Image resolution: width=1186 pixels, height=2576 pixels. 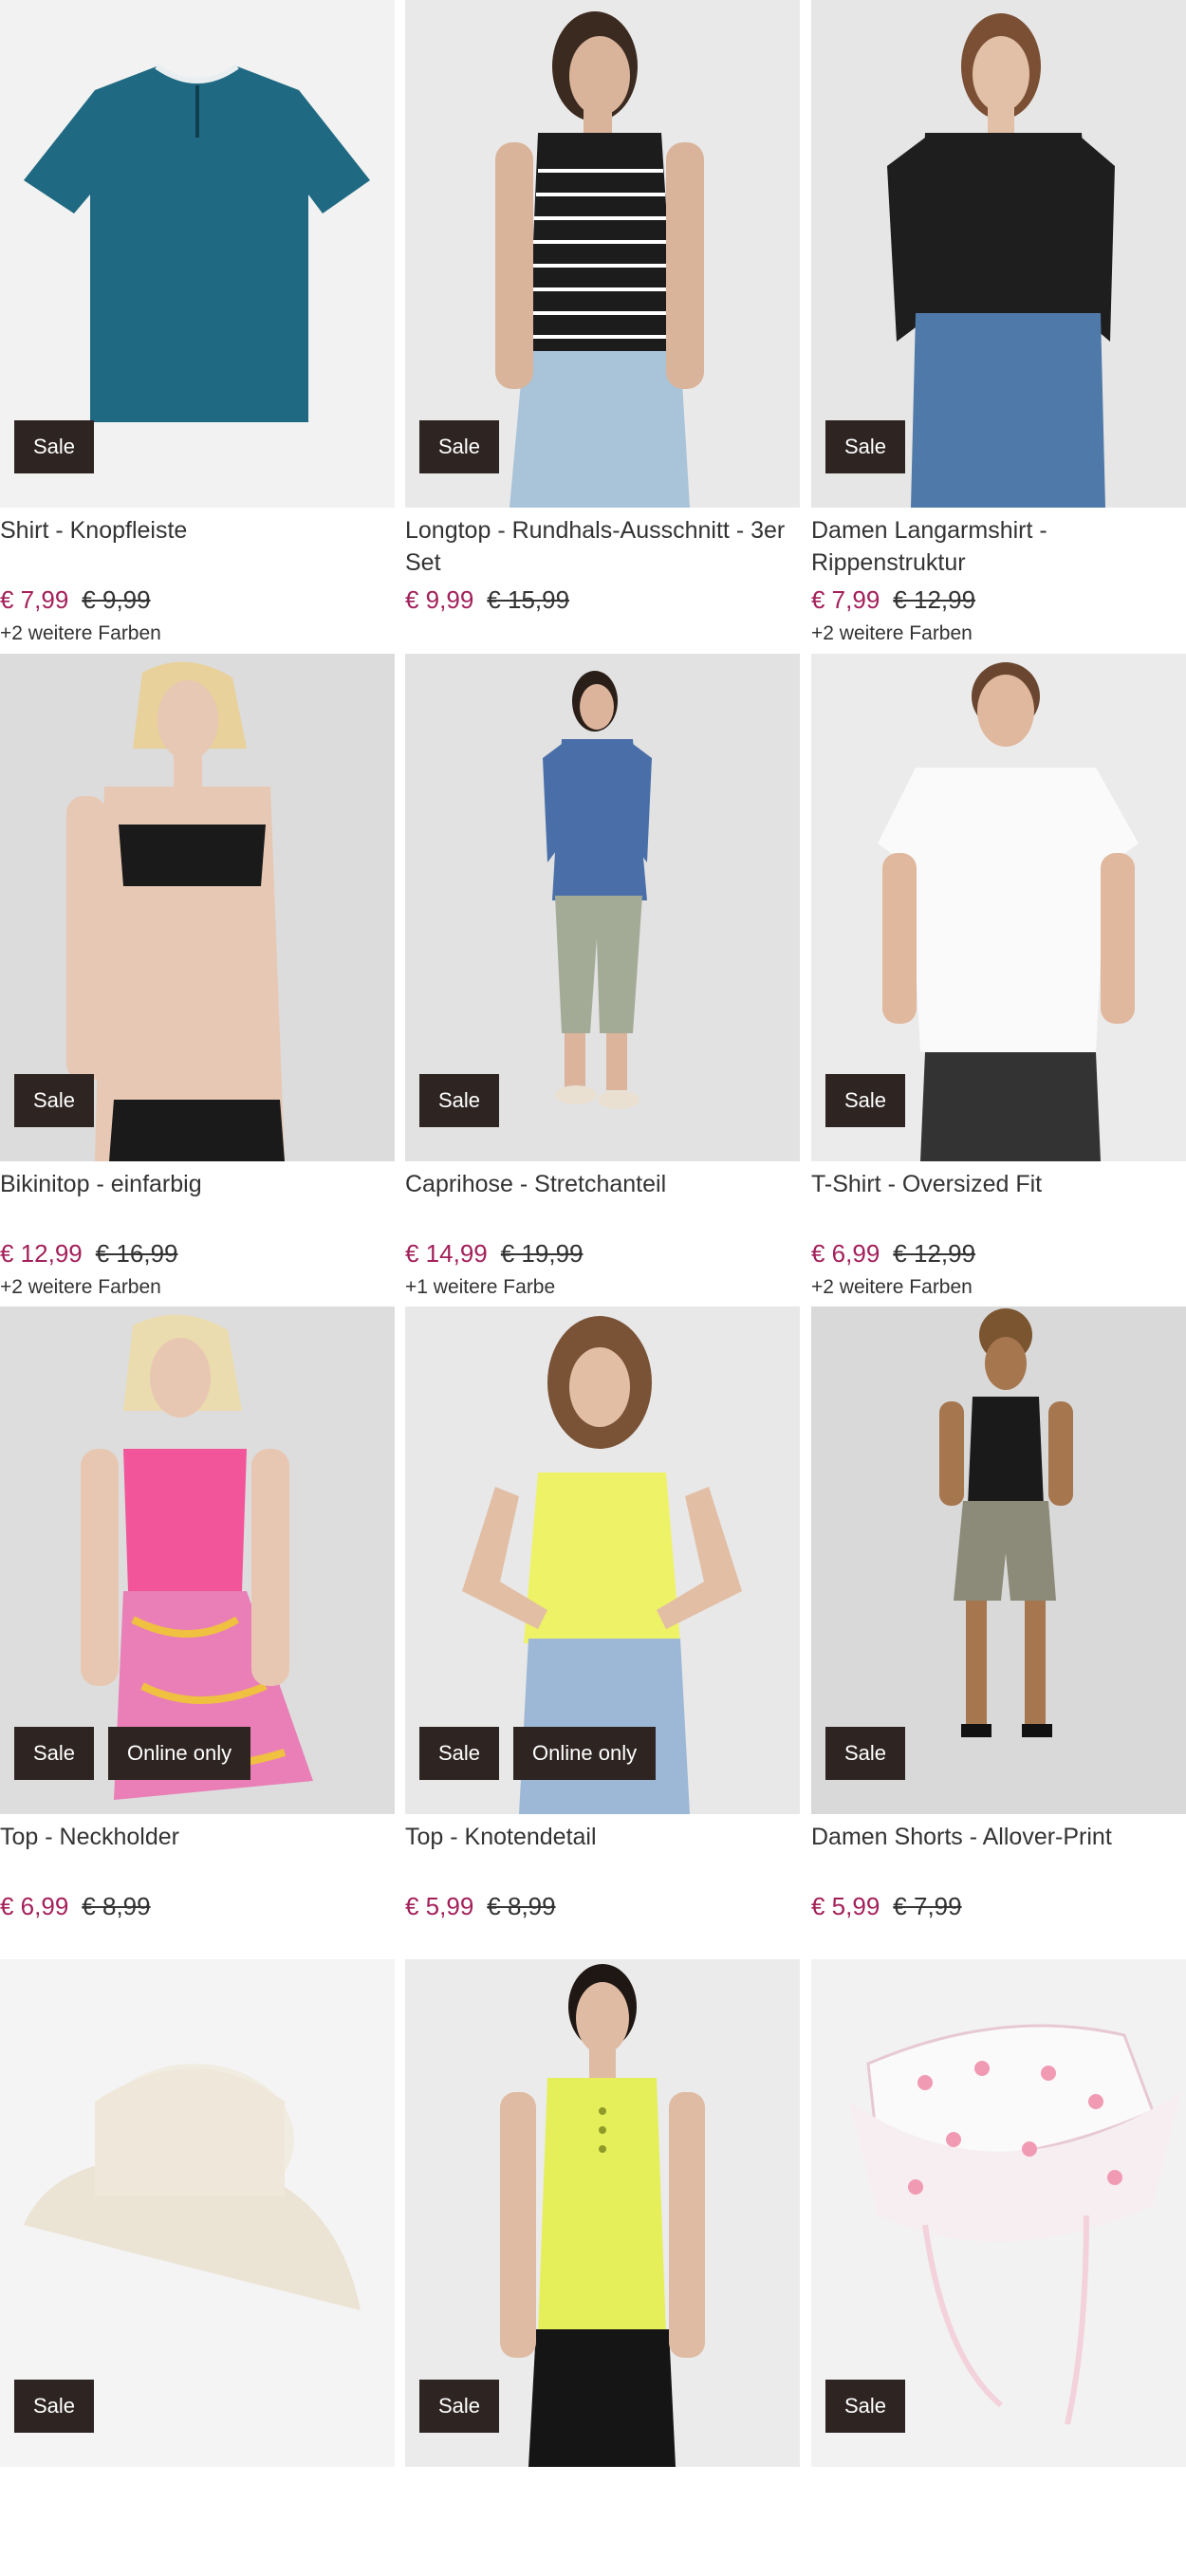 I want to click on price-row: € 9,99 € 15,99, so click(x=487, y=600).